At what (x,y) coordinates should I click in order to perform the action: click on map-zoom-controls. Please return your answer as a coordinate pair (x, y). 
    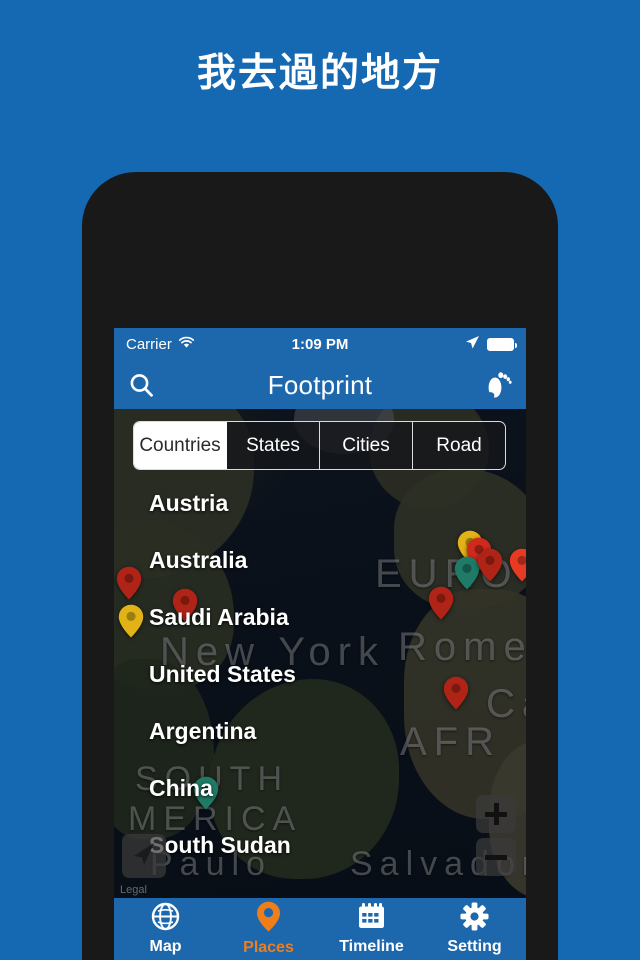
    Looking at the image, I should click on (496, 835).